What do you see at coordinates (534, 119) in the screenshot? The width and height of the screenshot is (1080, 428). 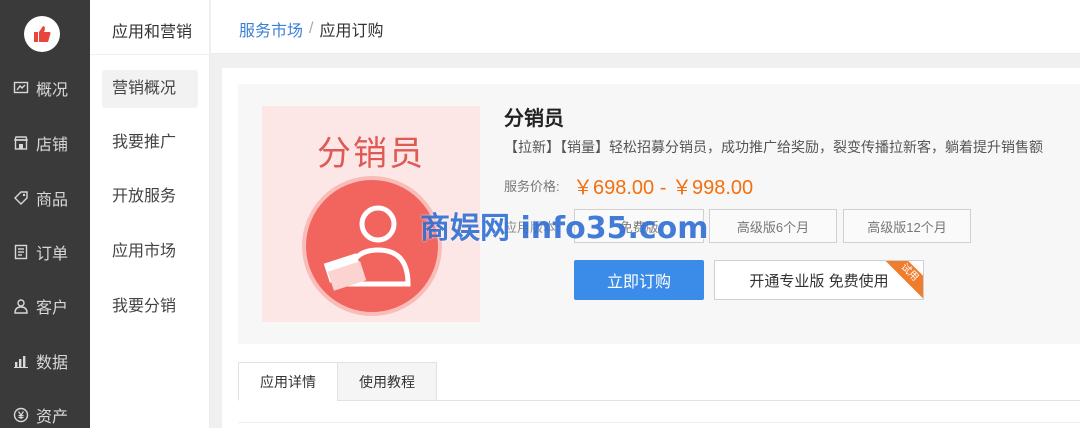 I see `product-name: 分销员` at bounding box center [534, 119].